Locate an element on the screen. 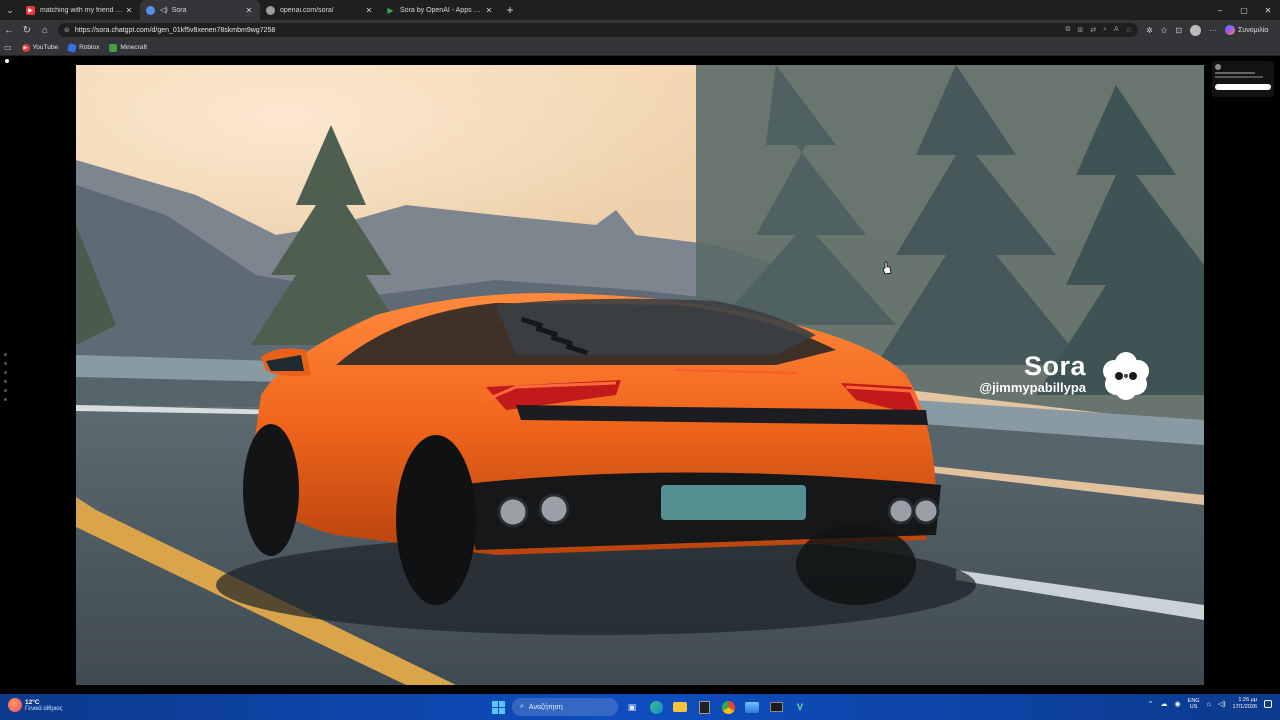 Image resolution: width=1280 pixels, height=720 pixels. tab-youtube: ▶ matching with my friend - YouTube ✕ is located at coordinates (80, 10).